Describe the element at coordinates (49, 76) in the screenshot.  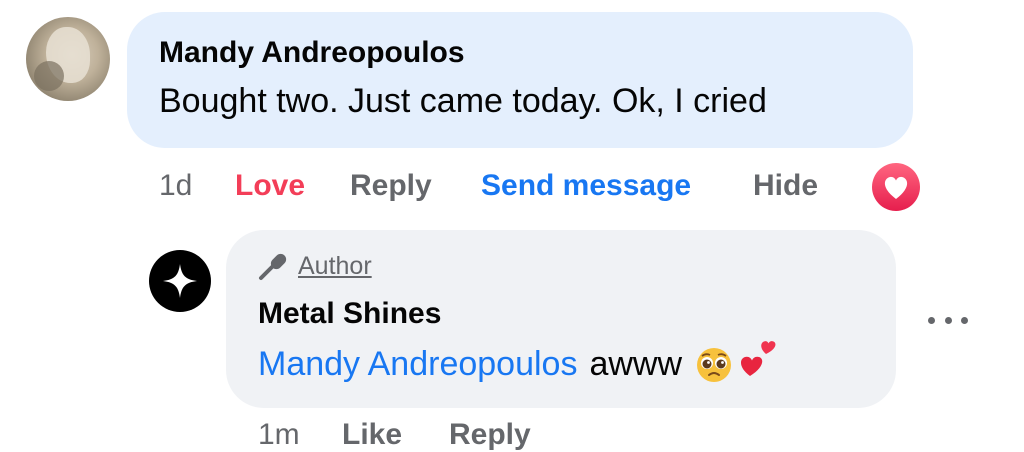
I see `avatar-photo-shadow` at that location.